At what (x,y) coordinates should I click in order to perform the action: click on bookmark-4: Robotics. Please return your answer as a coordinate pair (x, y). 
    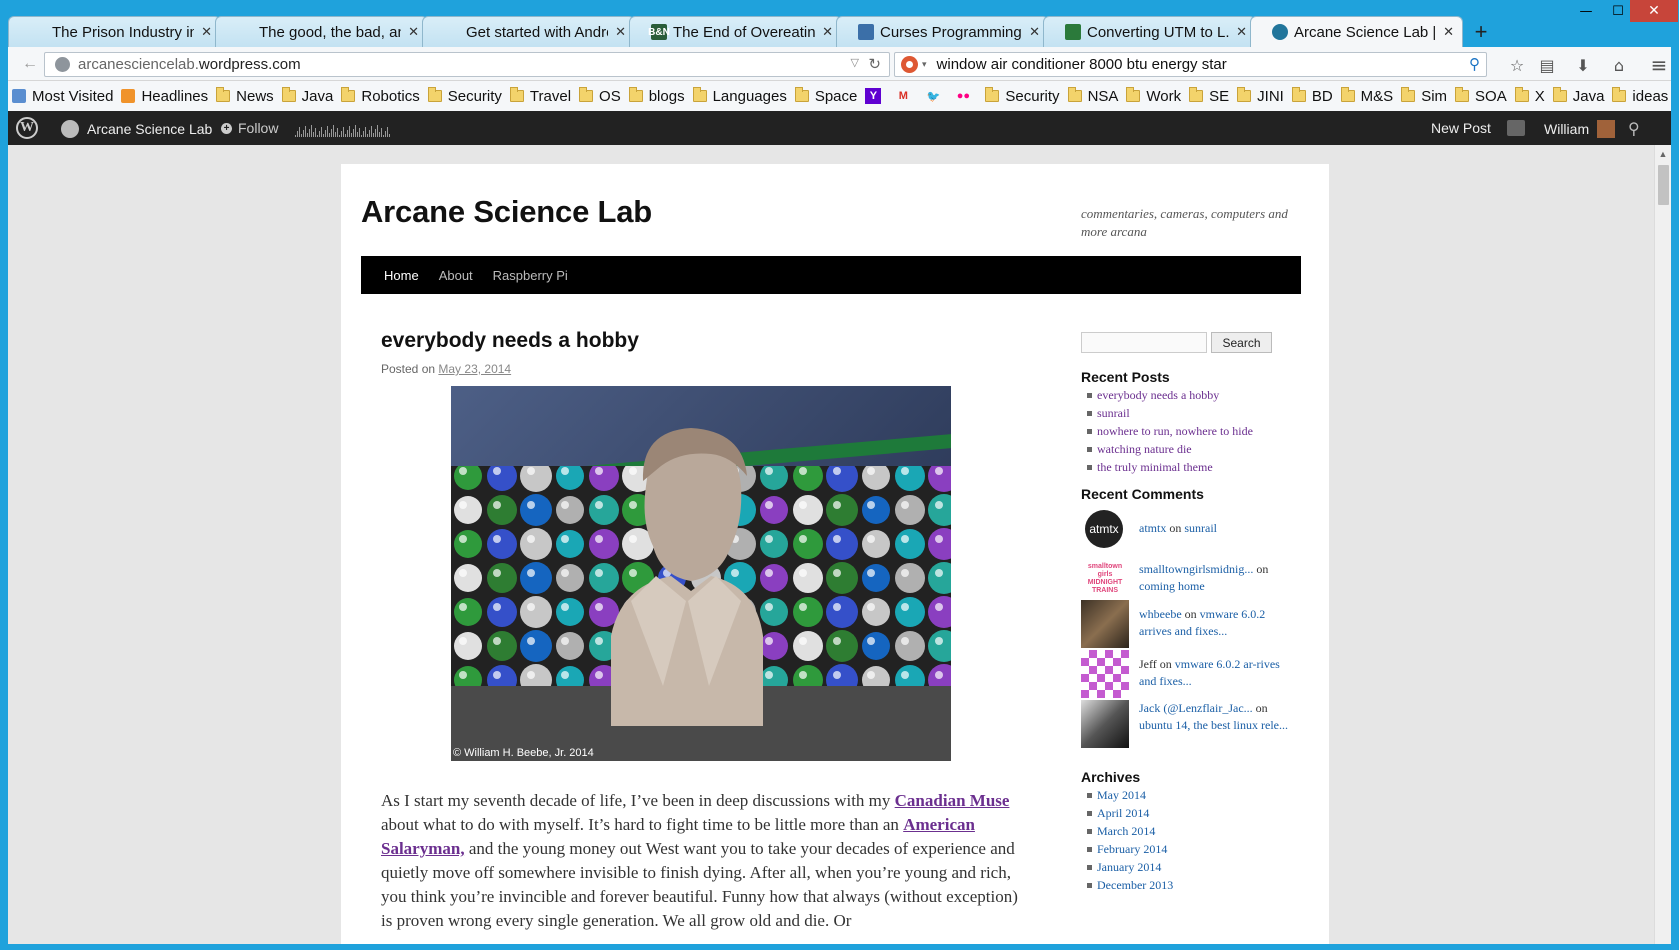
    Looking at the image, I should click on (380, 96).